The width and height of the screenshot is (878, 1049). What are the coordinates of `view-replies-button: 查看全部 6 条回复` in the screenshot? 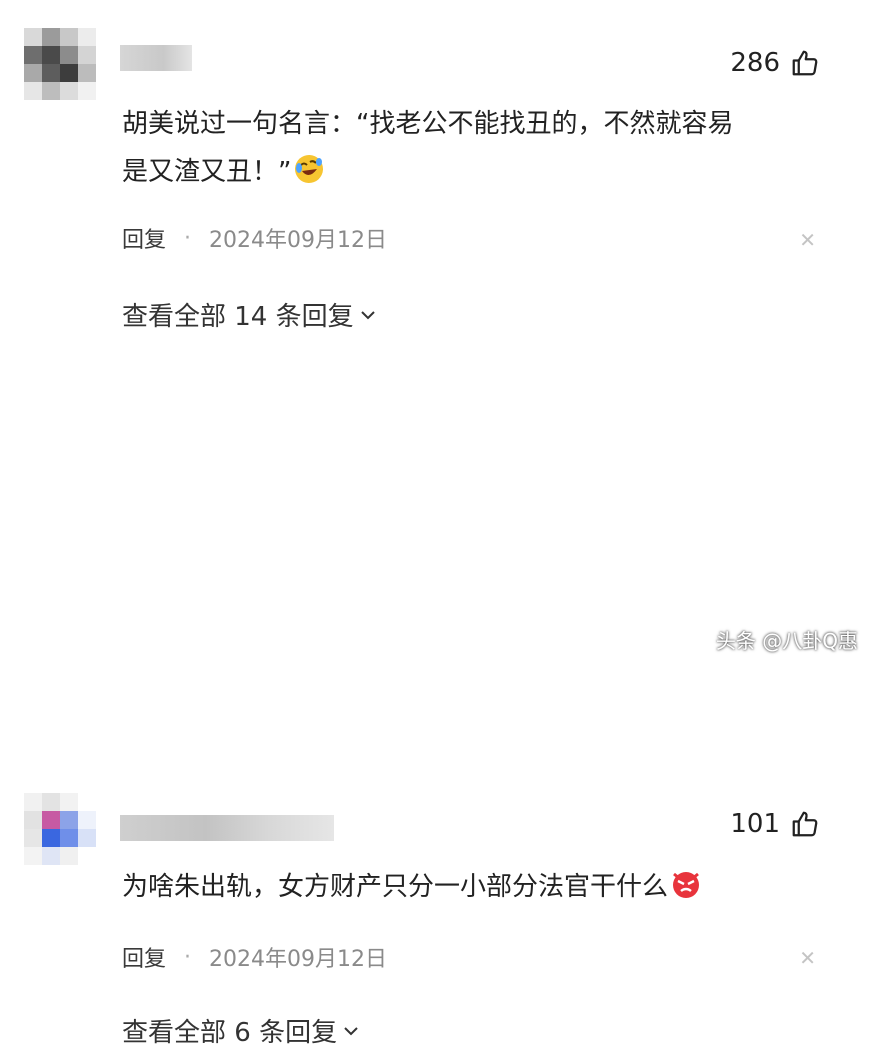 It's located at (241, 1030).